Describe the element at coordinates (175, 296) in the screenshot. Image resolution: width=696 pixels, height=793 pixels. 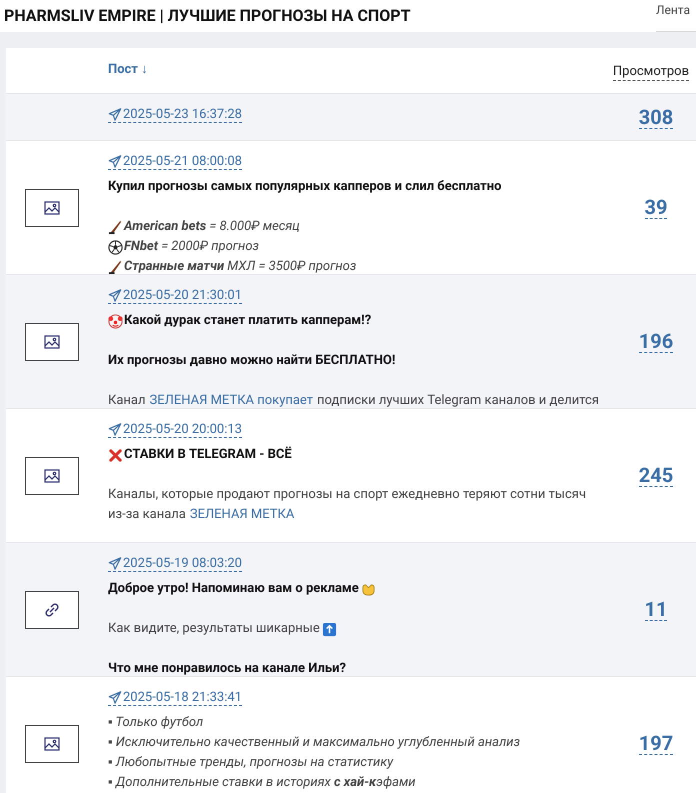
I see `post-date-link: 2025-05-20 21:30:01` at that location.